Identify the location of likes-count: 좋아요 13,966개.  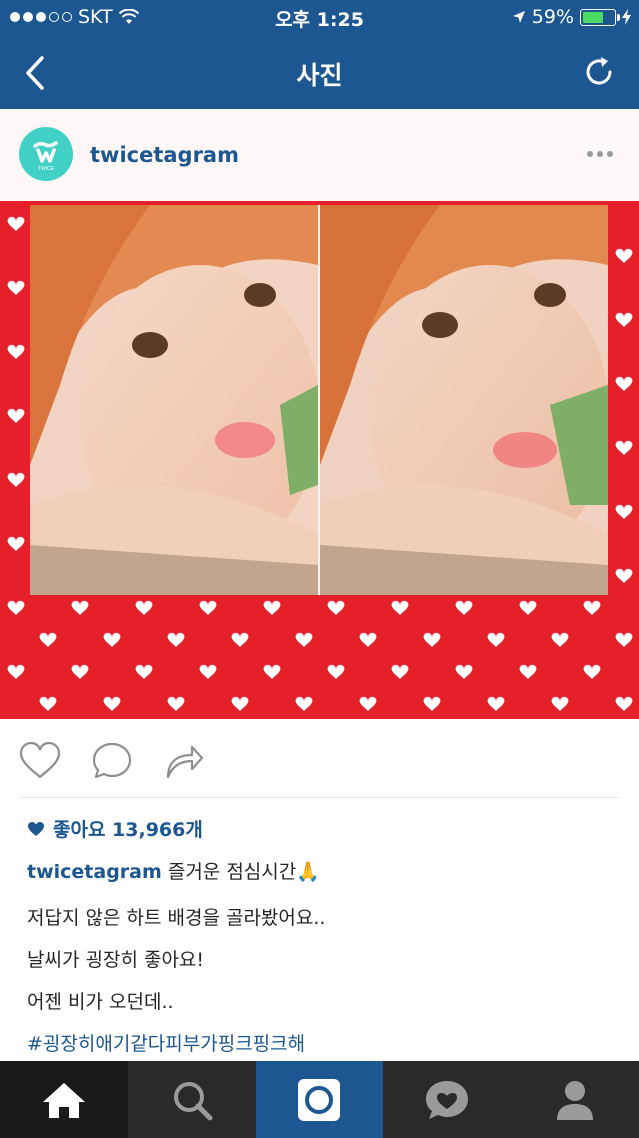
(115, 828).